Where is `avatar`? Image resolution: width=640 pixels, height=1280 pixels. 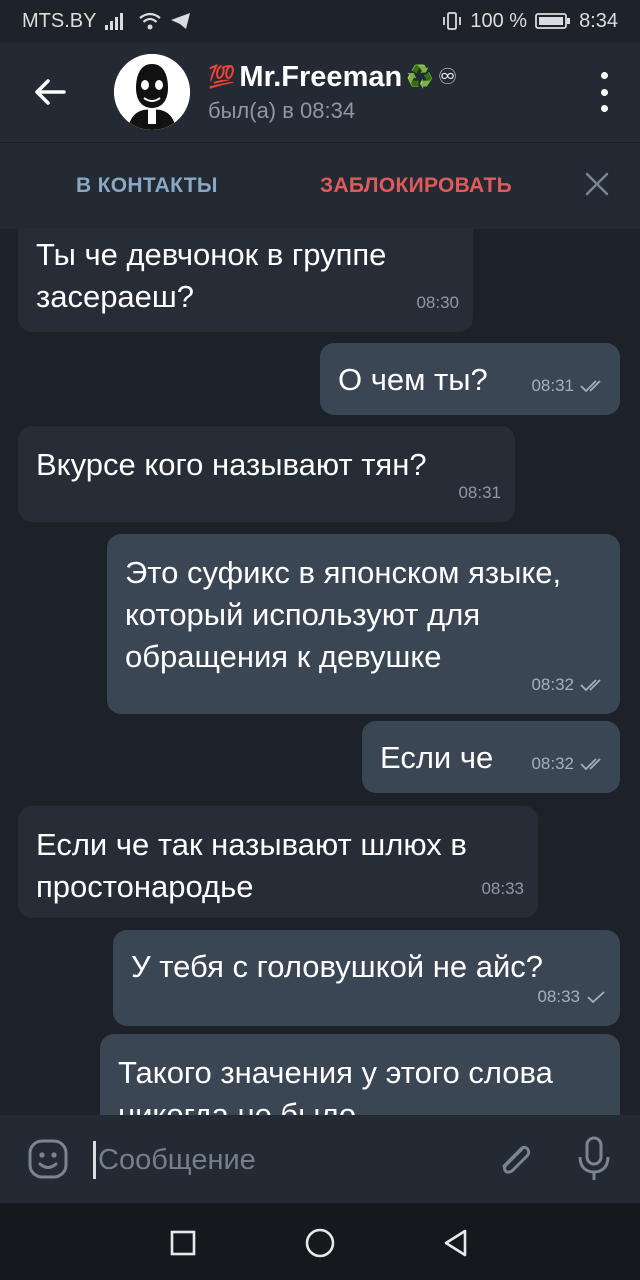 avatar is located at coordinates (152, 92).